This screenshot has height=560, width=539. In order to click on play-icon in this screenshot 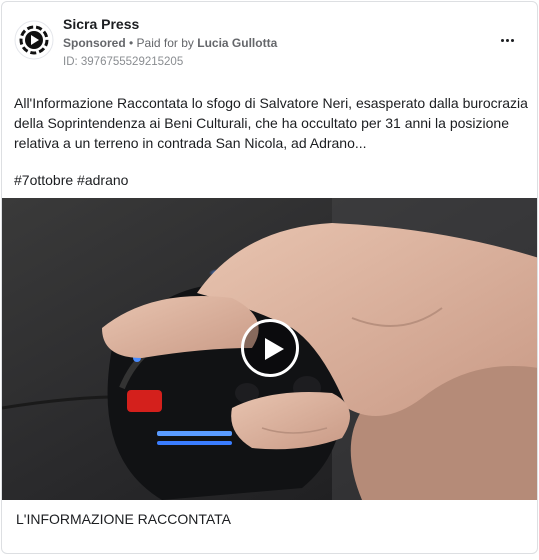, I will do `click(270, 348)`.